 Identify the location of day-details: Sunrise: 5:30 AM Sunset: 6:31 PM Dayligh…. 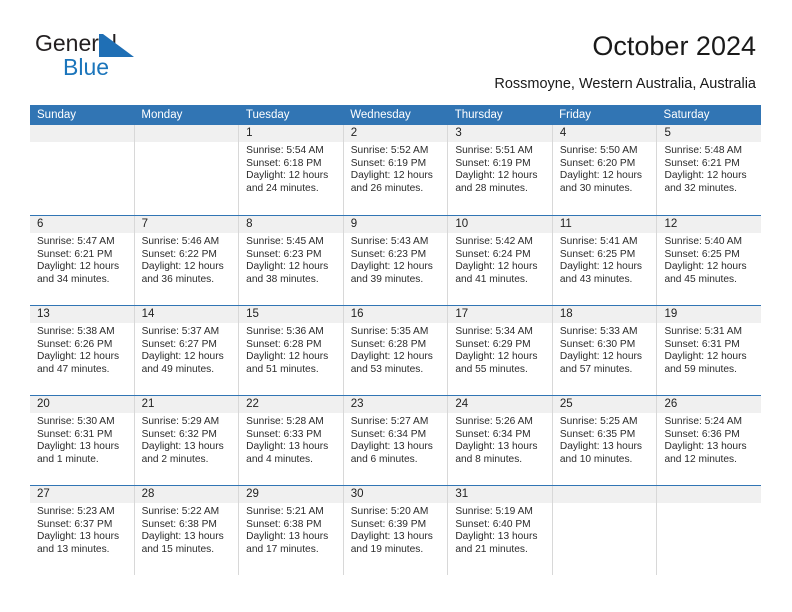
(82, 439).